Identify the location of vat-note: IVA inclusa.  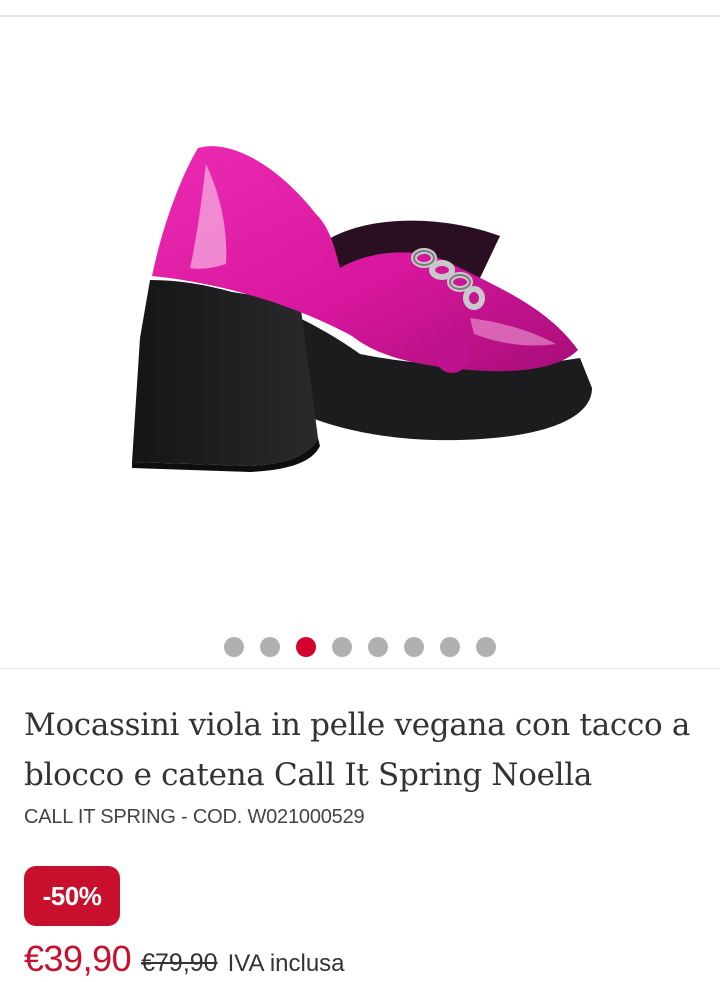
(286, 963).